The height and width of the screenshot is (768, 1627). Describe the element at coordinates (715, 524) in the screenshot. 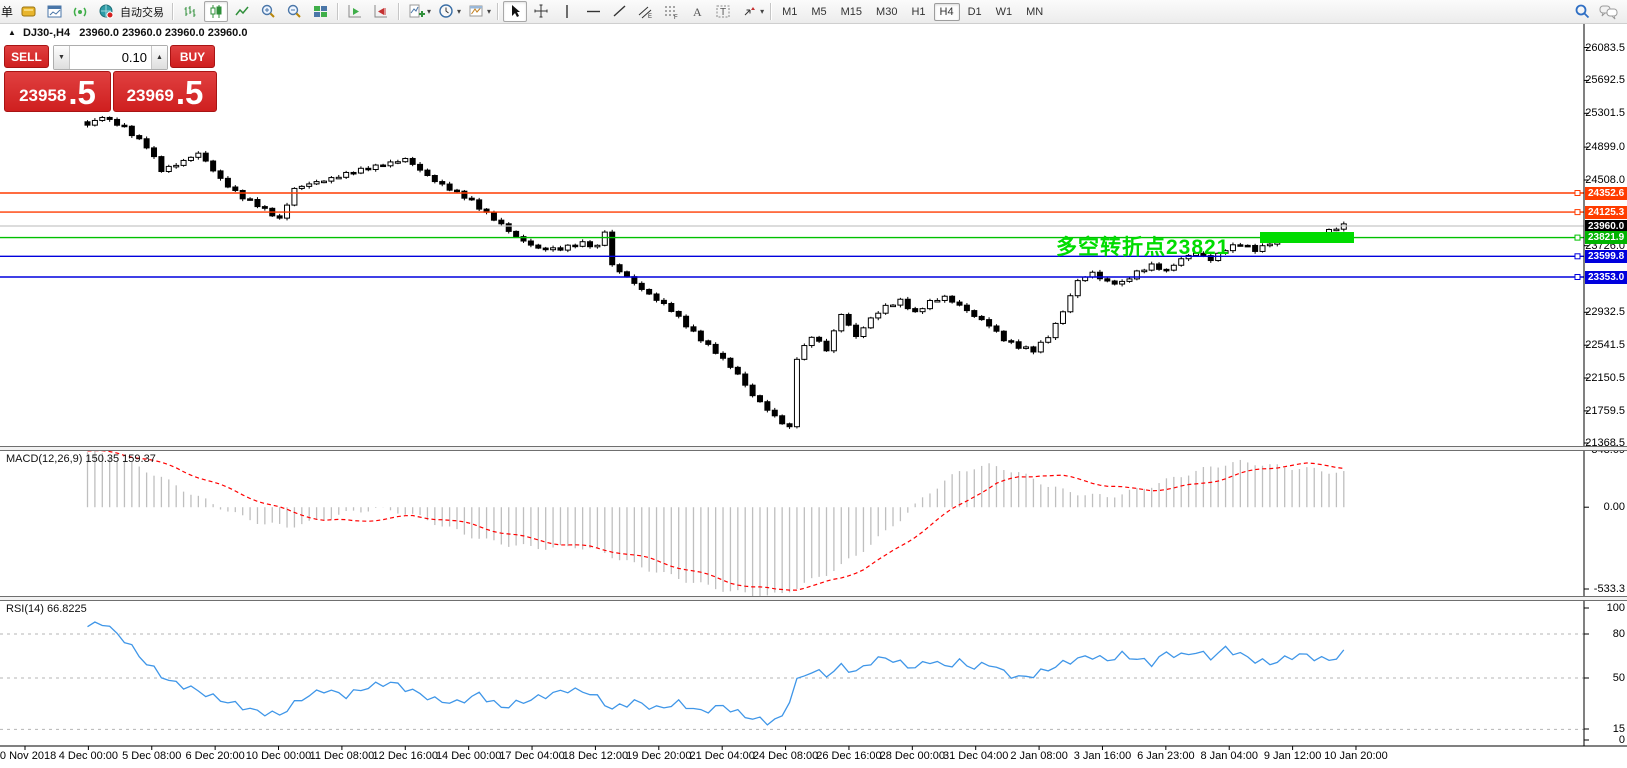

I see `macd-histogram` at that location.